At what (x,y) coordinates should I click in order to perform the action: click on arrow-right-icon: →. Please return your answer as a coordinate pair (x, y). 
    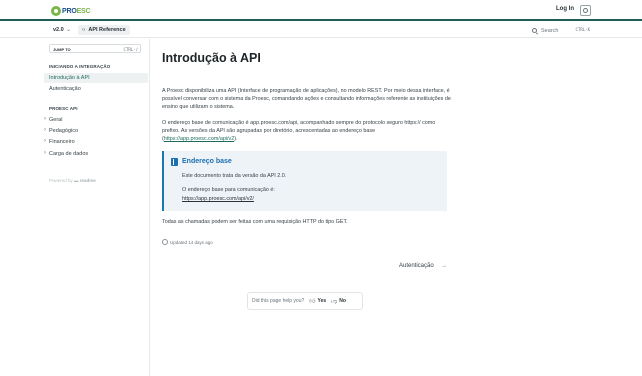
    Looking at the image, I should click on (444, 266).